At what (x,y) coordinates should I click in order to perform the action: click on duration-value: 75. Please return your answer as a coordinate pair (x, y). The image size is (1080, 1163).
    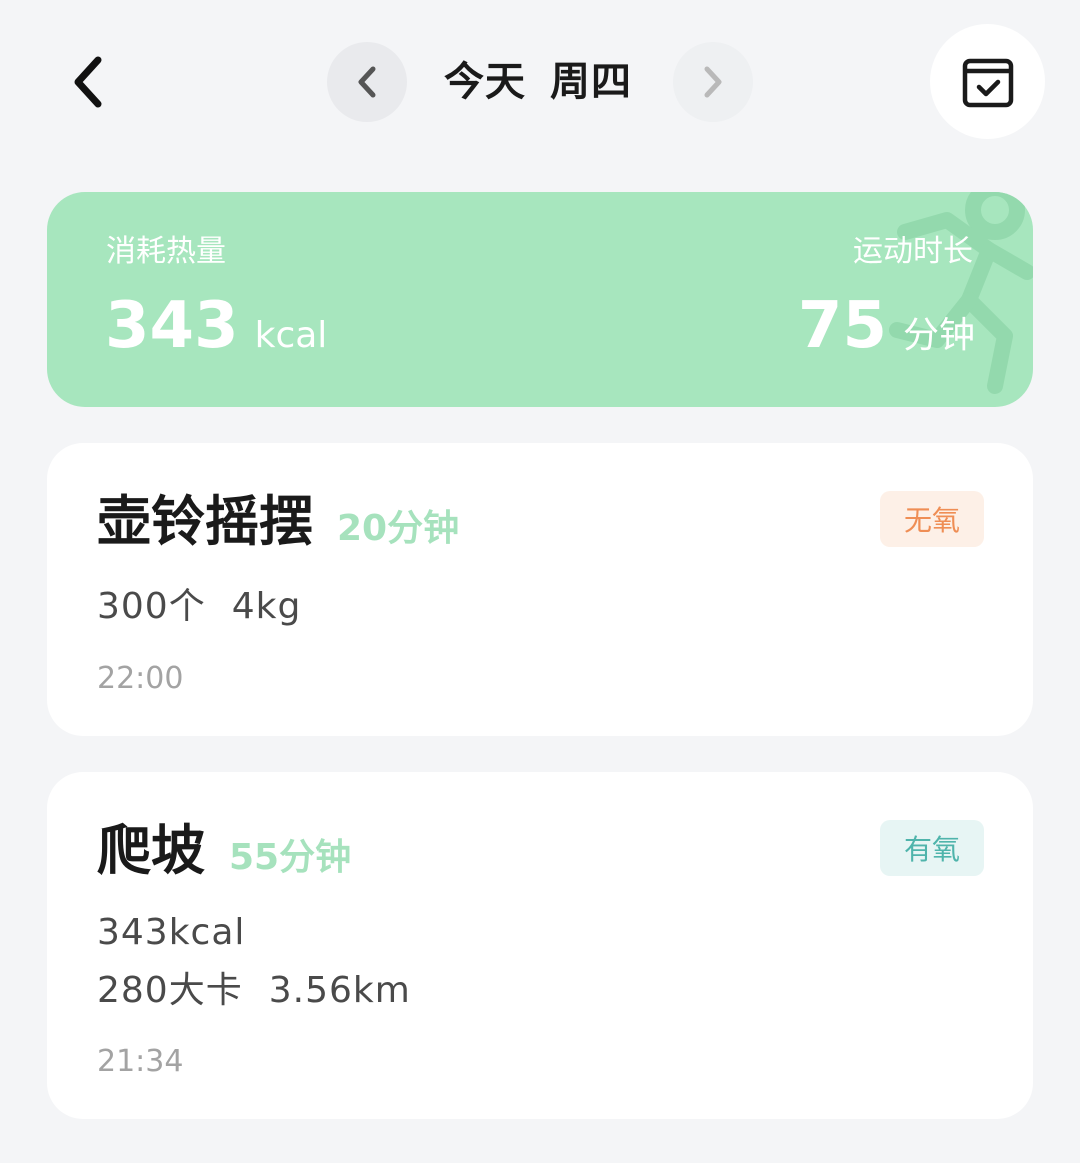
    Looking at the image, I should click on (842, 326).